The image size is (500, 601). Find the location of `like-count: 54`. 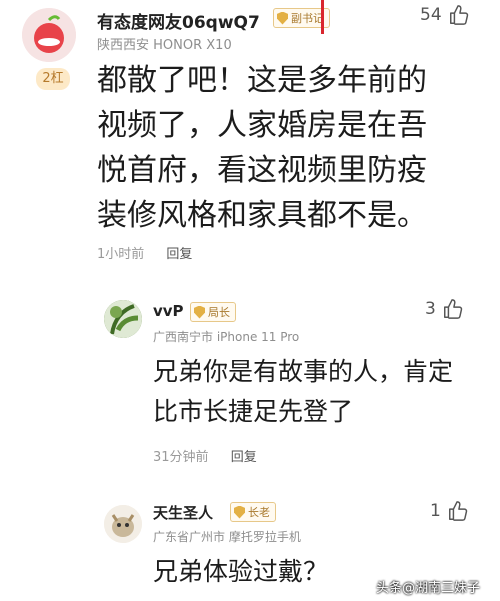

like-count: 54 is located at coordinates (431, 15).